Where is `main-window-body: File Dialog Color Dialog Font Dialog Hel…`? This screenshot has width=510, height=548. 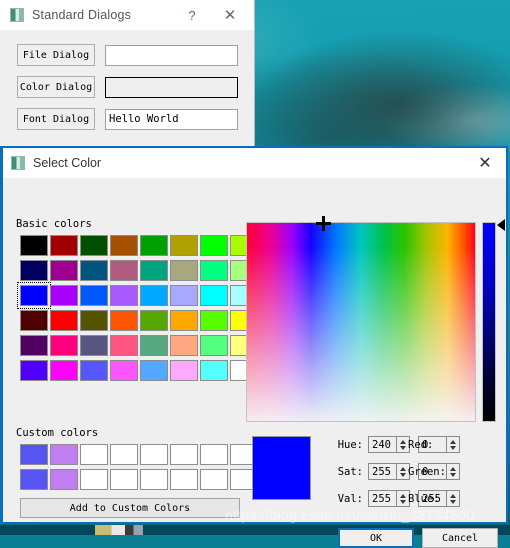
main-window-body: File Dialog Color Dialog Font Dialog Hel… is located at coordinates (127, 103).